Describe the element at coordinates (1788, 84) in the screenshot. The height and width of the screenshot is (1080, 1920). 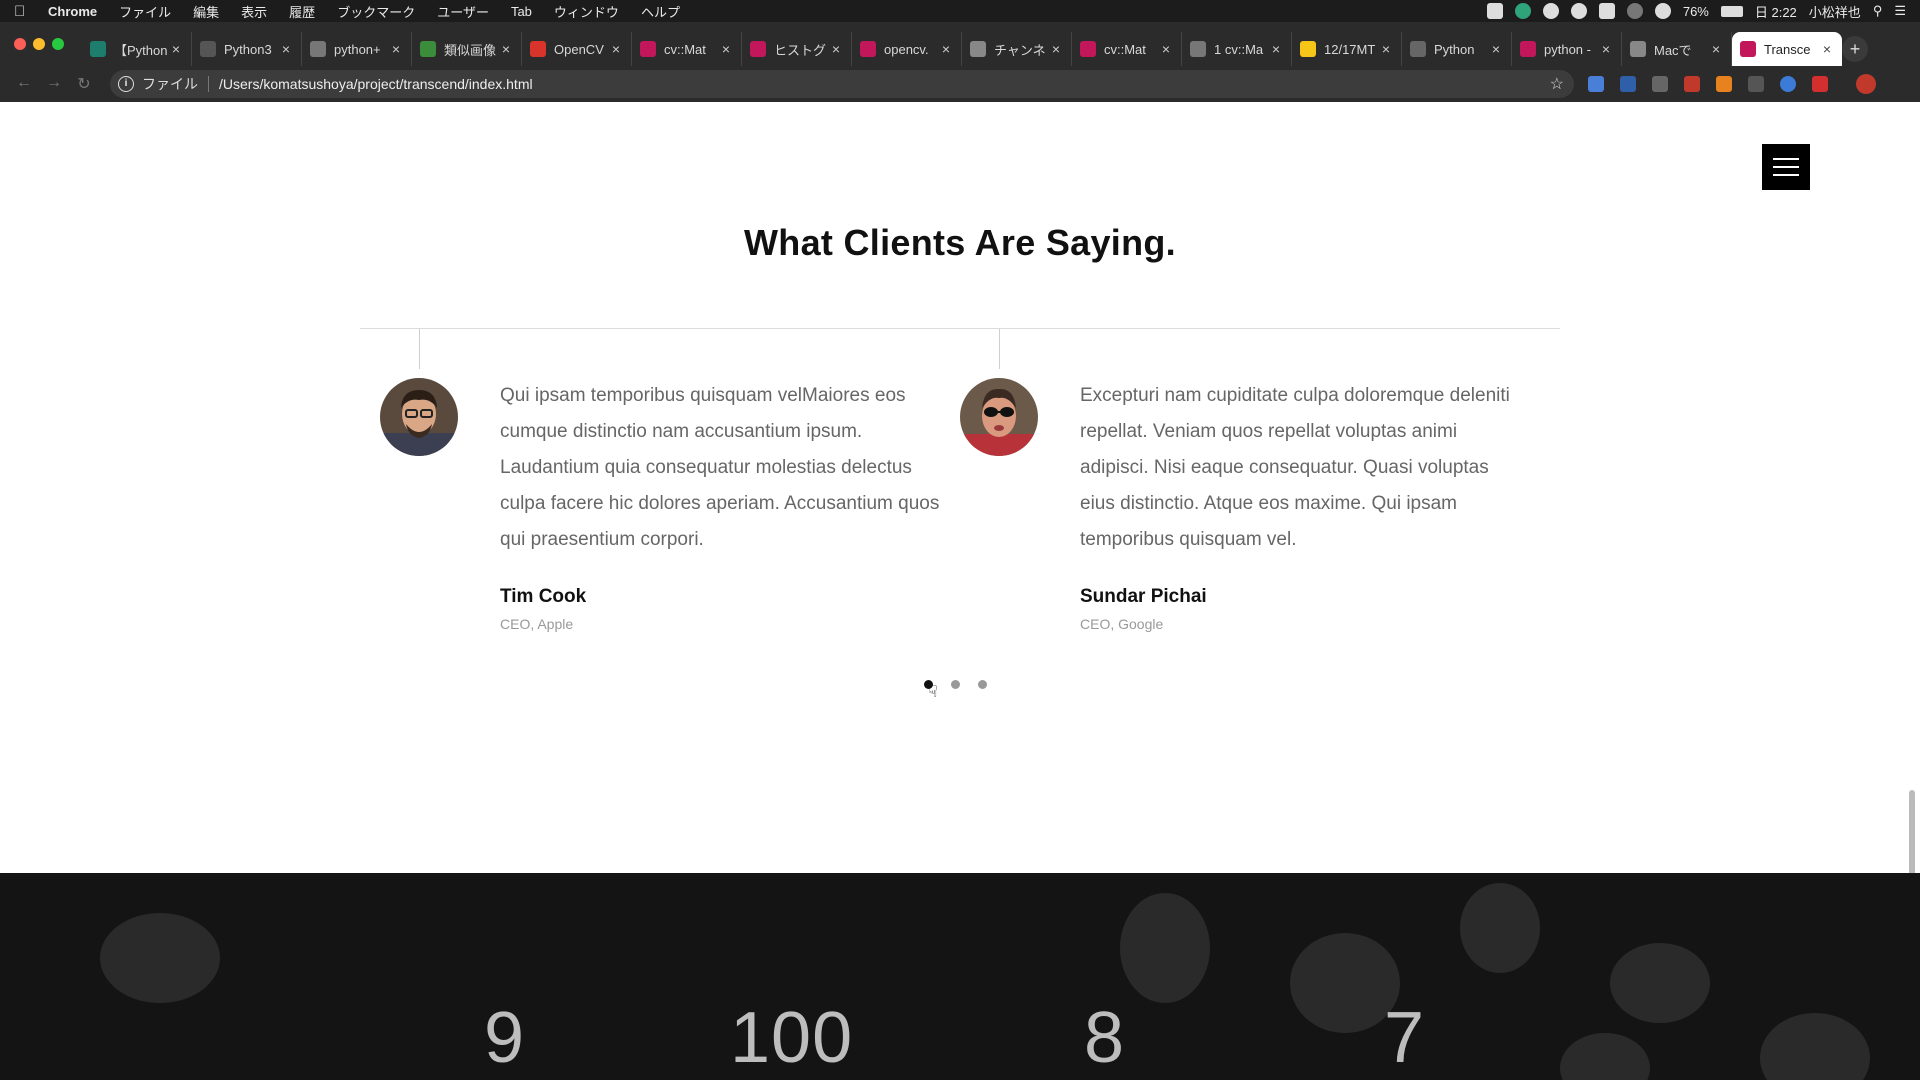
I see `vpn-extension-icon` at that location.